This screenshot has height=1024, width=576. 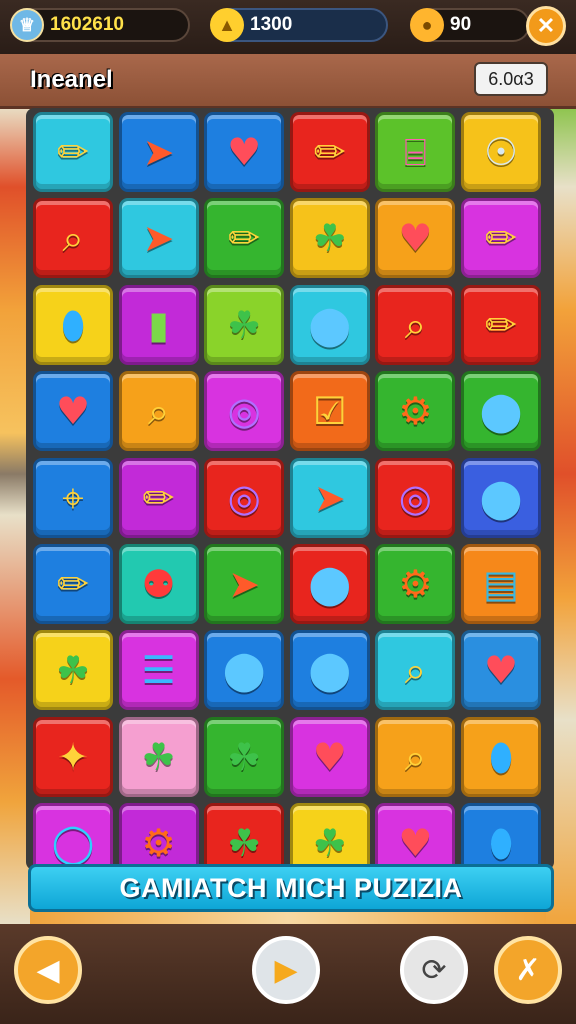 I want to click on board-tile: ☑, so click(x=329, y=411).